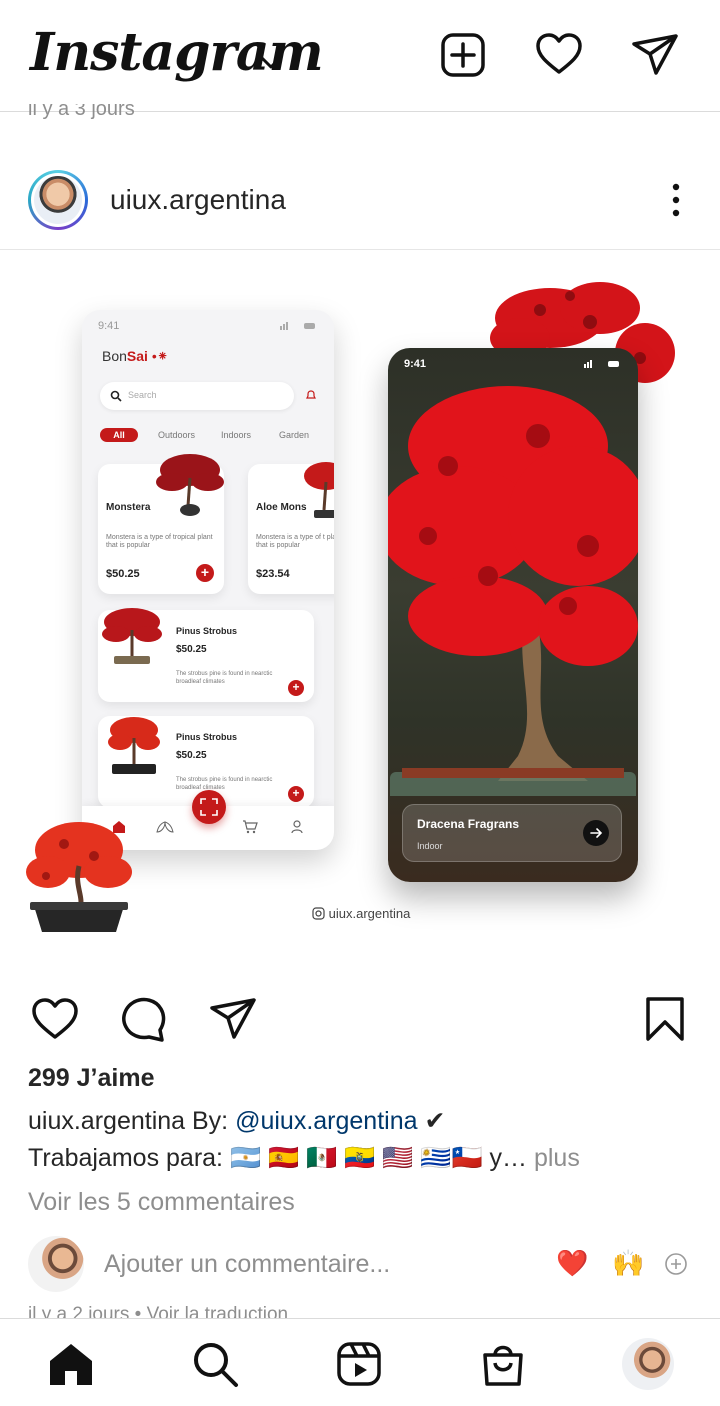 Image resolution: width=720 pixels, height=1406 pixels. What do you see at coordinates (311, 394) in the screenshot?
I see `bell-icon` at bounding box center [311, 394].